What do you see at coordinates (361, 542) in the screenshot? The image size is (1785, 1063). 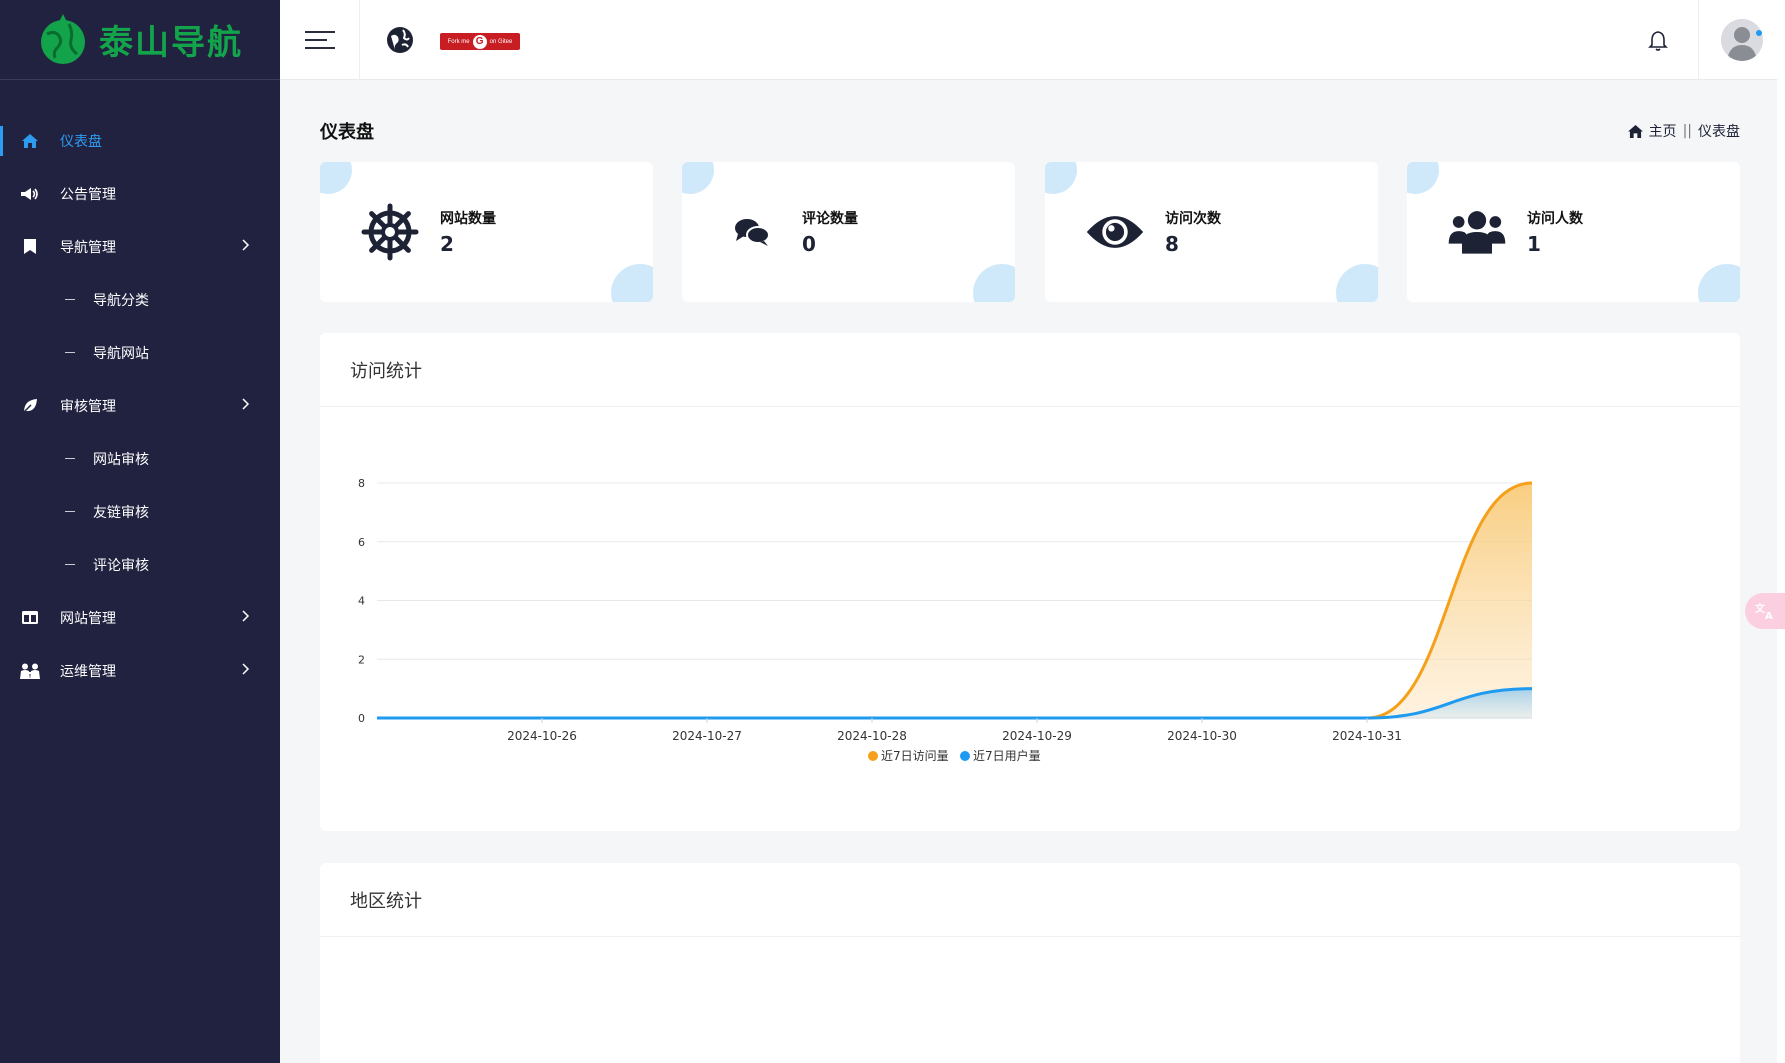 I see `y-tick-label: 6` at bounding box center [361, 542].